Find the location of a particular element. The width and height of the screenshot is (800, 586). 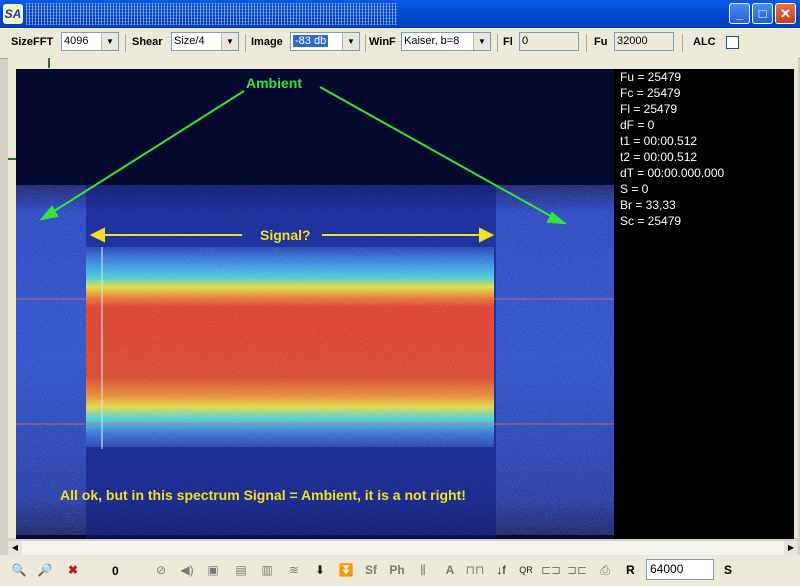

winf-label: WinF is located at coordinates (382, 42).